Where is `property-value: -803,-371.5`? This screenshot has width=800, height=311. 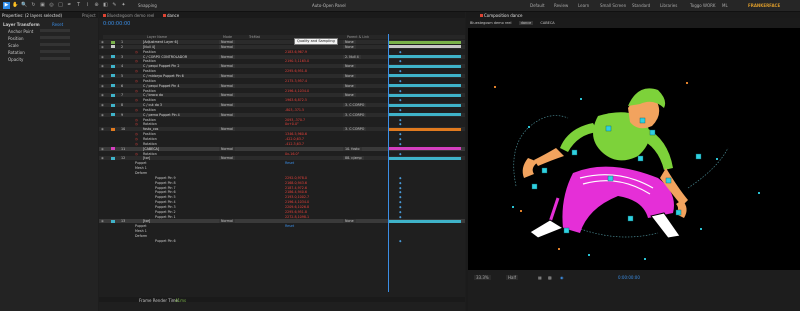
property-value: -803,-371.5 is located at coordinates (294, 110).